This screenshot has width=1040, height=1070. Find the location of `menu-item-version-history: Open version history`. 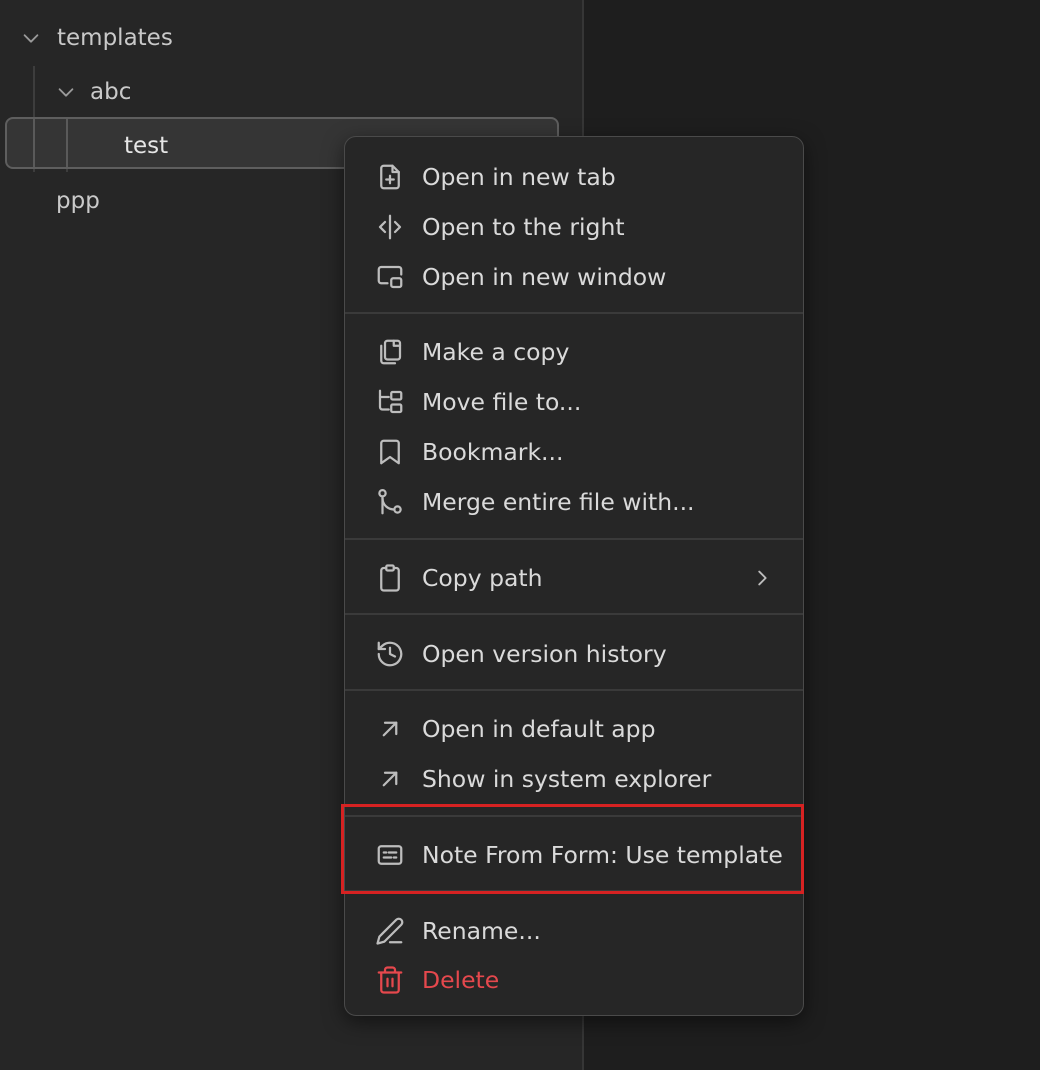

menu-item-version-history: Open version history is located at coordinates (574, 654).